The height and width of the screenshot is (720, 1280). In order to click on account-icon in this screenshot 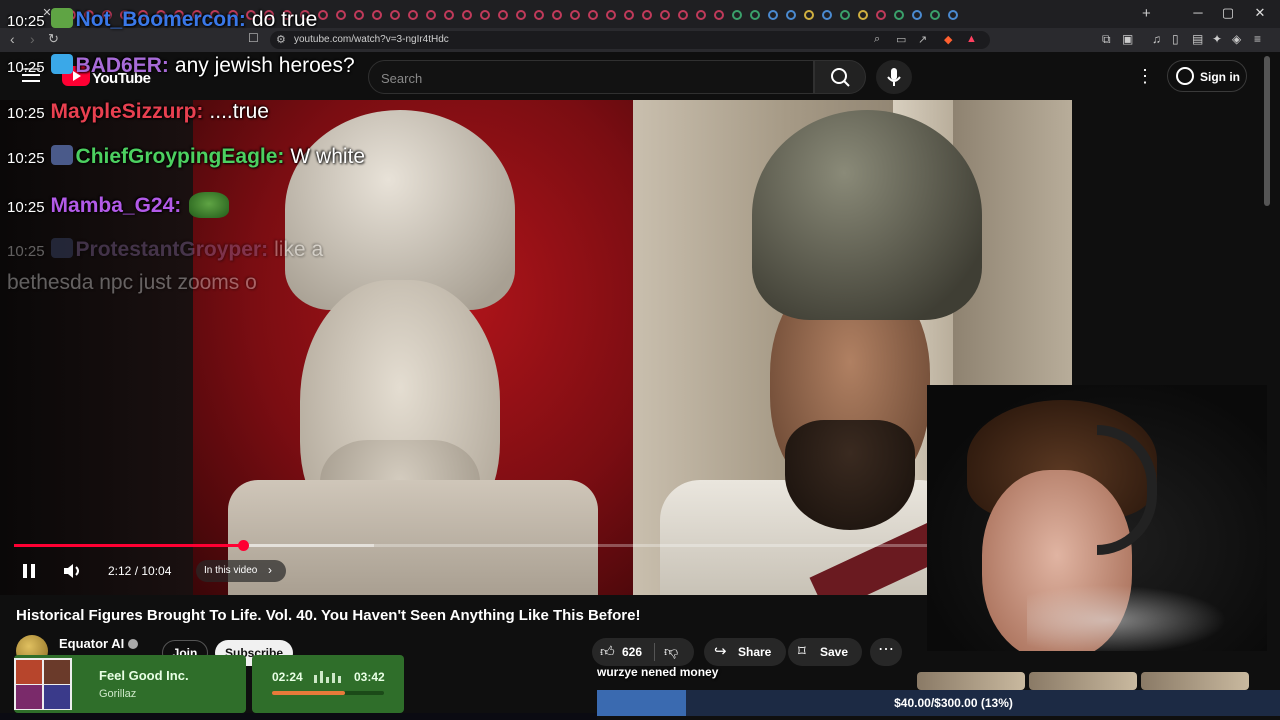, I will do `click(1185, 76)`.